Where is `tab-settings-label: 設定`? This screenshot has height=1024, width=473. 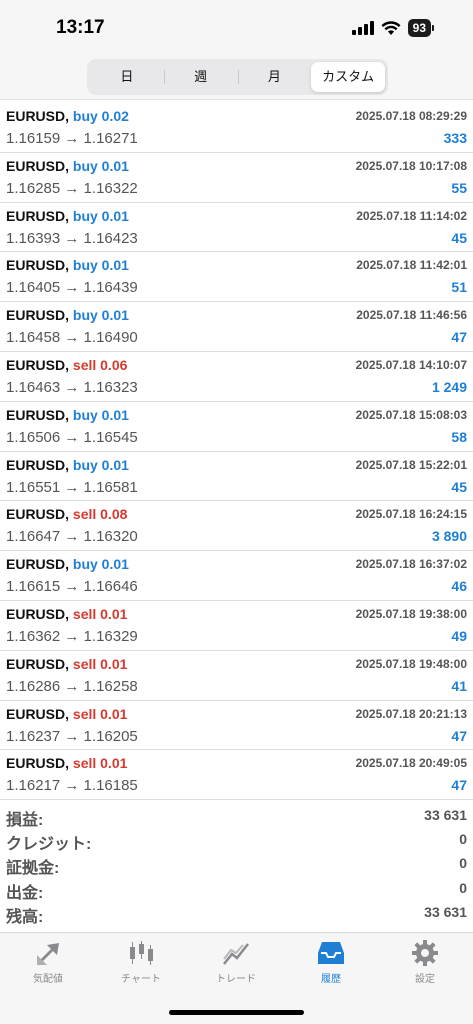 tab-settings-label: 設定 is located at coordinates (425, 979).